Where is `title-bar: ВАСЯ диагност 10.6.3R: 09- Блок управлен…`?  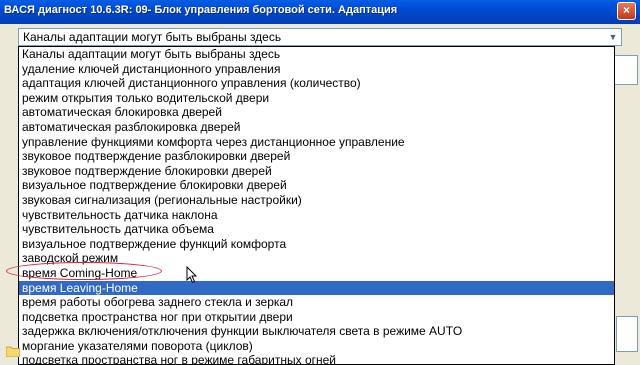 title-bar: ВАСЯ диагност 10.6.3R: 09- Блок управлен… is located at coordinates (320, 12).